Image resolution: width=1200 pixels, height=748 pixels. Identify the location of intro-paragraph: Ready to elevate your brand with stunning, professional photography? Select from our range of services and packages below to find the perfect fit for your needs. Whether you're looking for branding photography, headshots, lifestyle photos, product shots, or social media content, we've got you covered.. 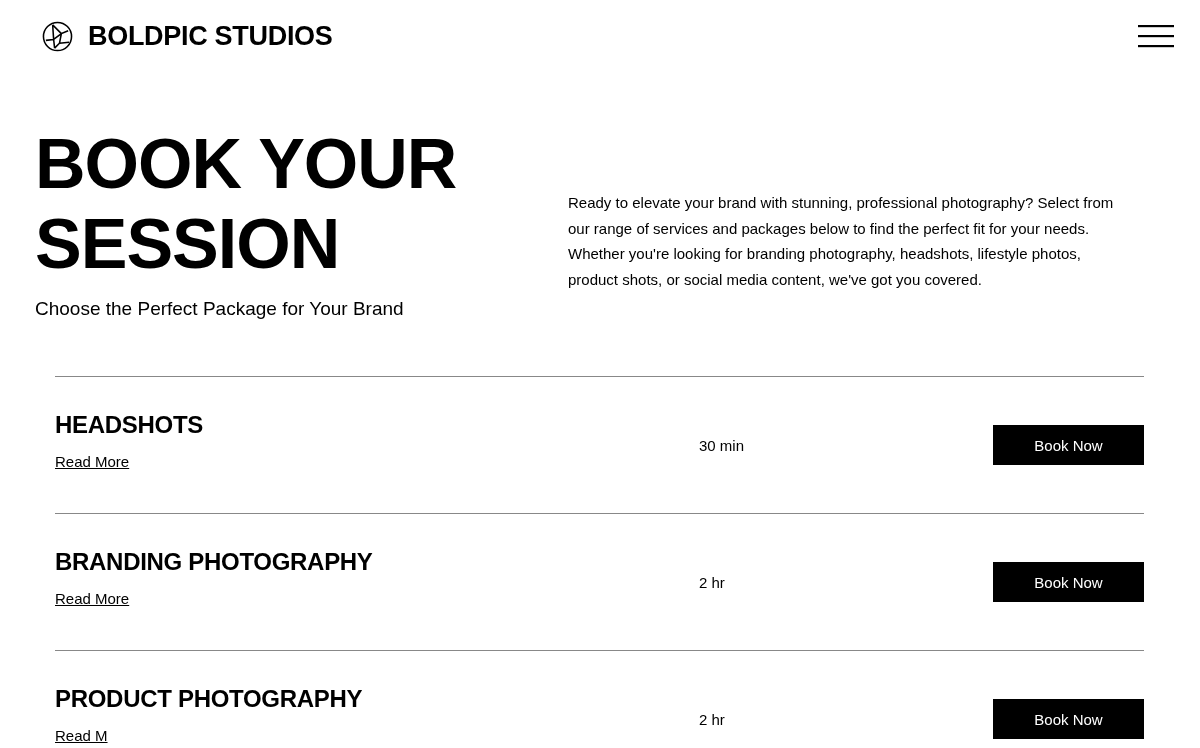
(841, 241).